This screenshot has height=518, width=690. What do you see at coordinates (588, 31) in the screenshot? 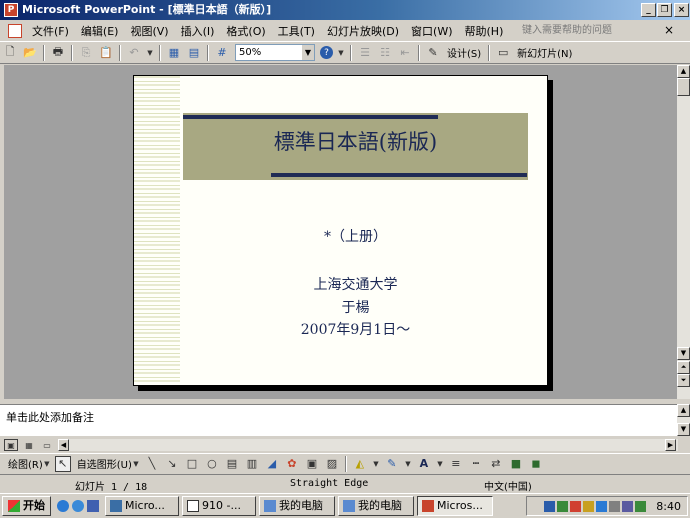
I see `help-question-box: 键入需要帮助的问题` at bounding box center [588, 31].